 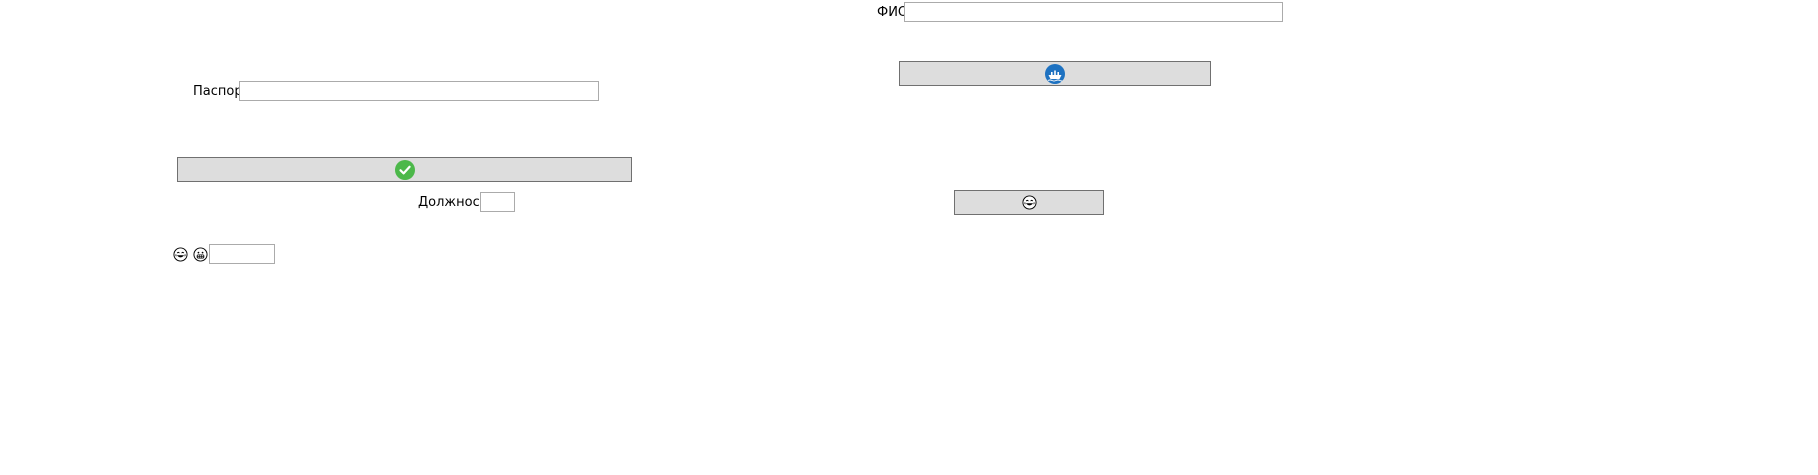 What do you see at coordinates (242, 254) in the screenshot?
I see `small-text-input` at bounding box center [242, 254].